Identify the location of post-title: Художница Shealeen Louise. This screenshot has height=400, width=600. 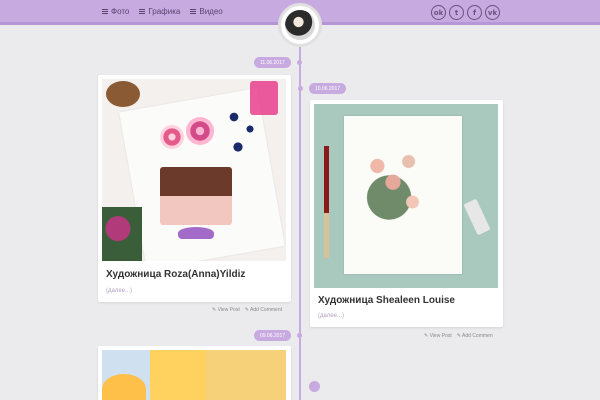
(386, 300).